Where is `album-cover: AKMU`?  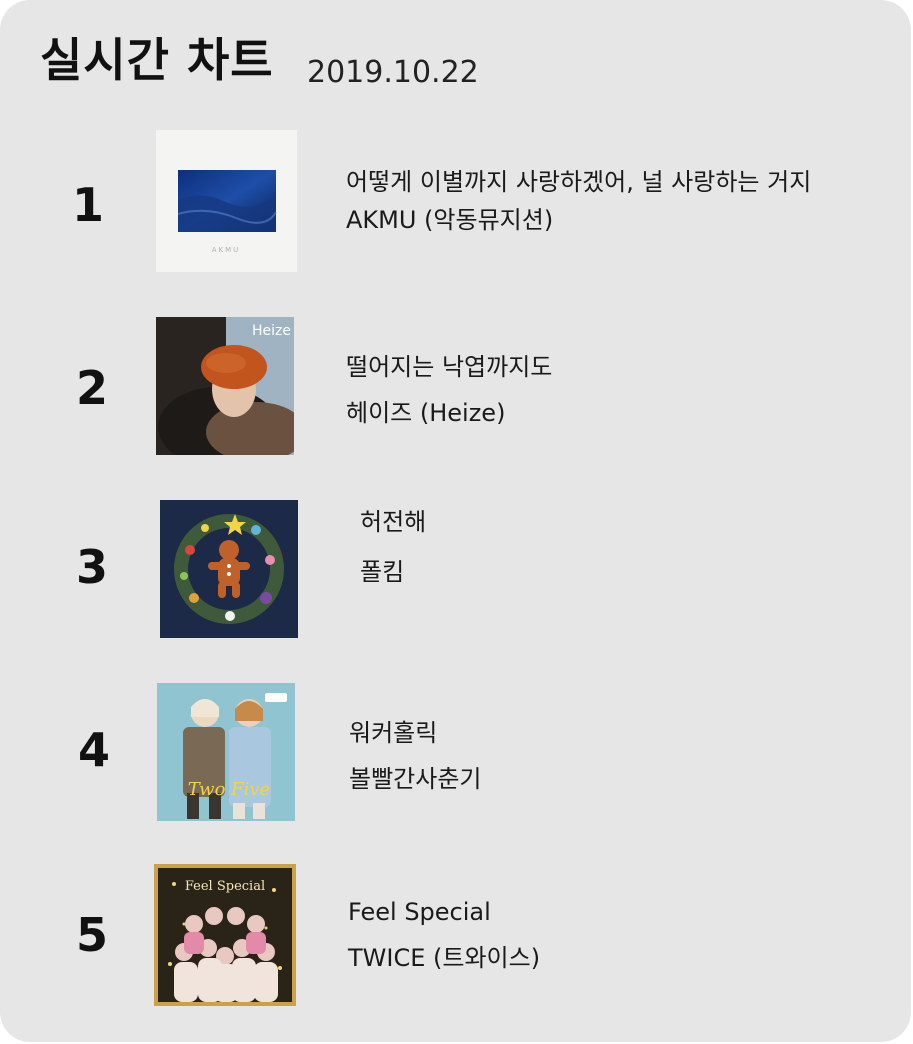 album-cover: AKMU is located at coordinates (226, 201).